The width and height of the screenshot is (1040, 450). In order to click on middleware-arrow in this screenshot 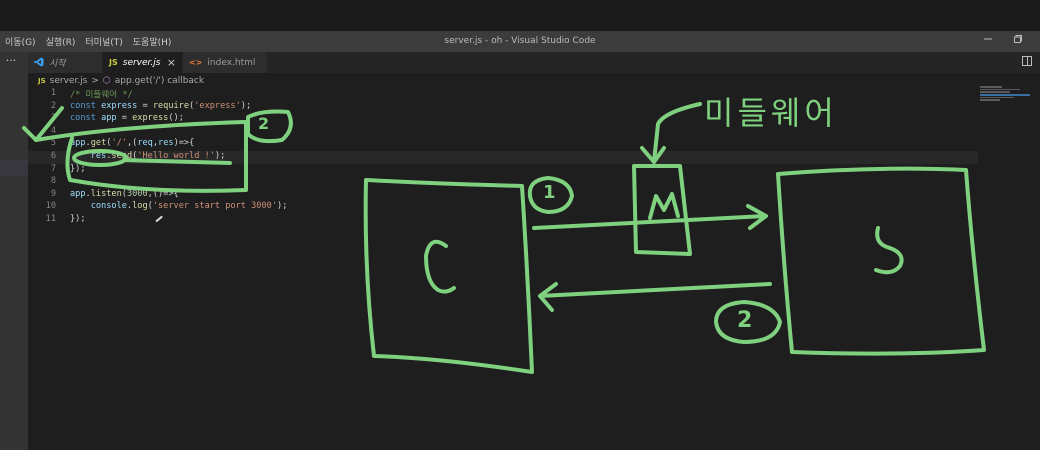, I will do `click(671, 133)`.